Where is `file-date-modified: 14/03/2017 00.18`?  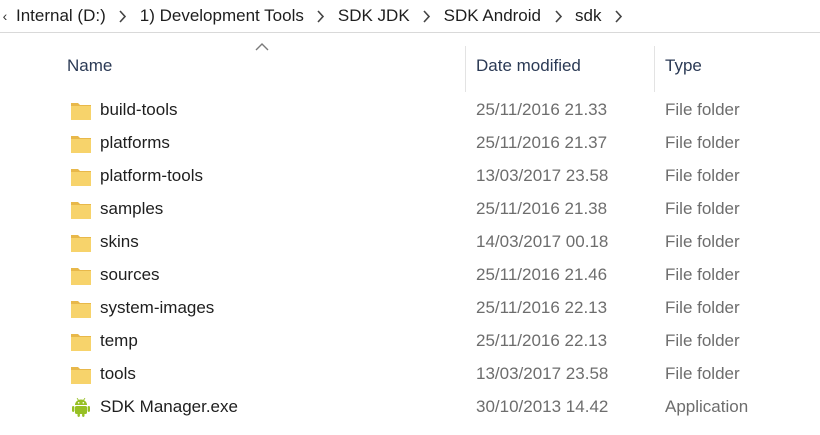
file-date-modified: 14/03/2017 00.18 is located at coordinates (542, 241).